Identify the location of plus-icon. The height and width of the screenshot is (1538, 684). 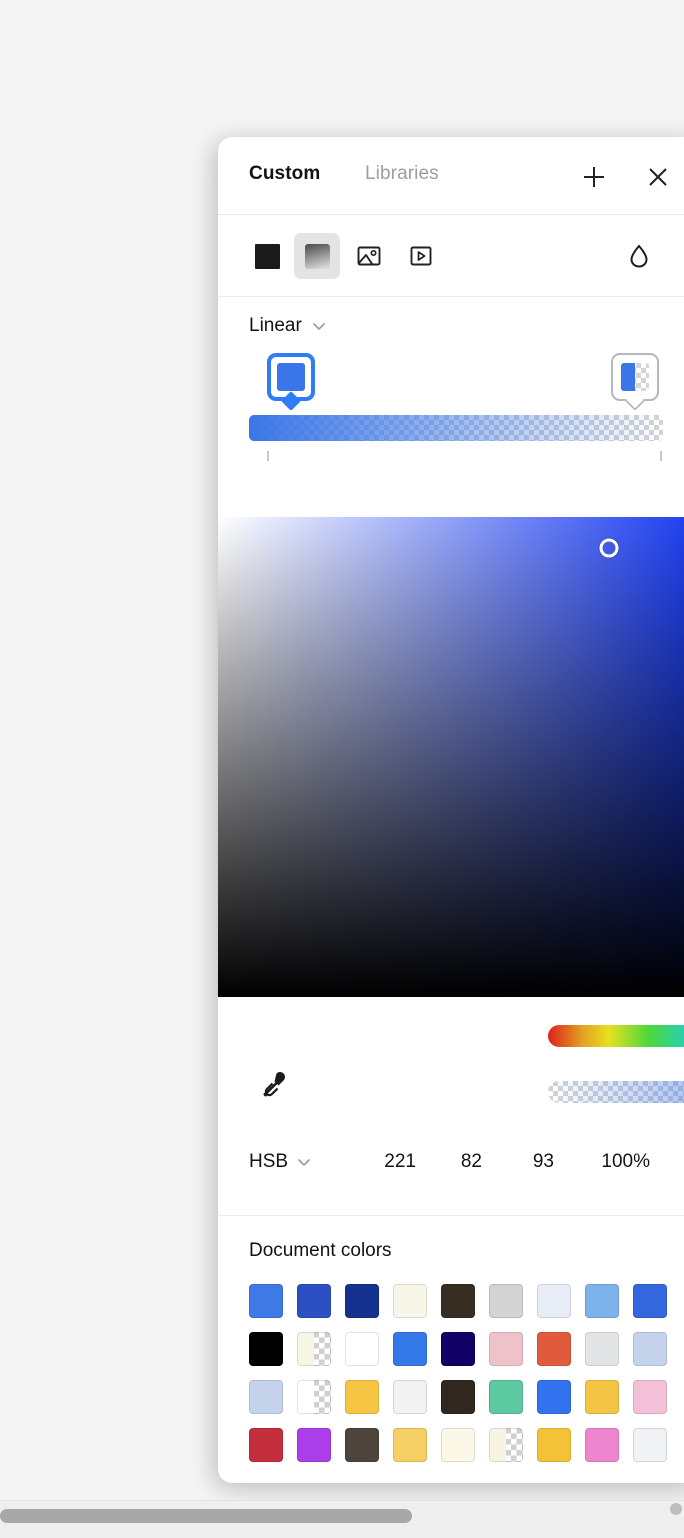
(594, 177).